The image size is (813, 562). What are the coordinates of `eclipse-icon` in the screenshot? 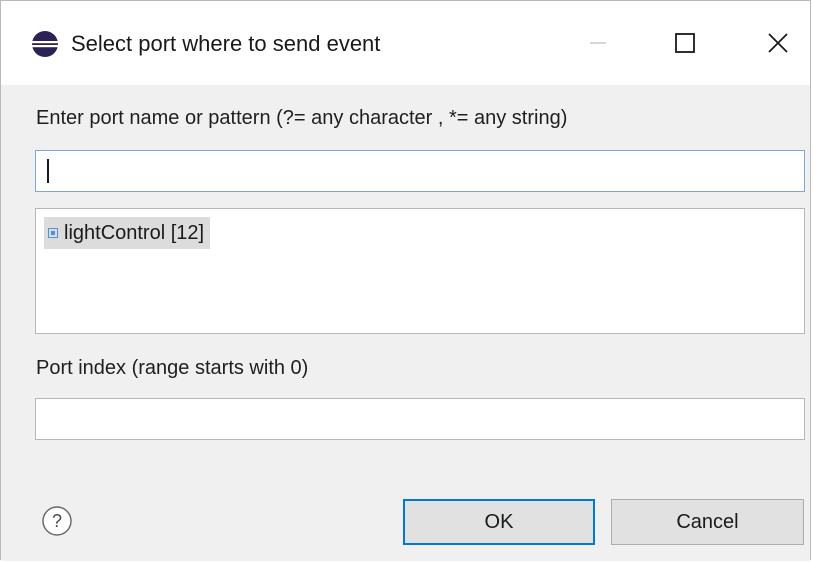 It's located at (45, 44).